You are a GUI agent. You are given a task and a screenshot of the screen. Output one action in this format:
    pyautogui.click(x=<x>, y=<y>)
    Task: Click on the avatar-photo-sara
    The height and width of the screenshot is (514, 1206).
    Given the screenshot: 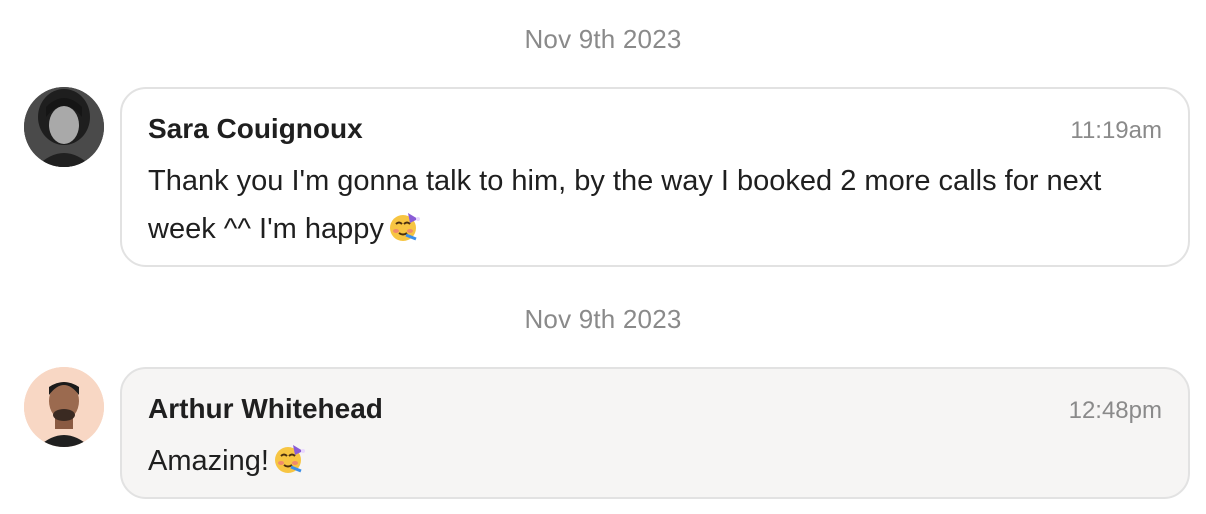 What is the action you would take?
    pyautogui.click(x=64, y=127)
    